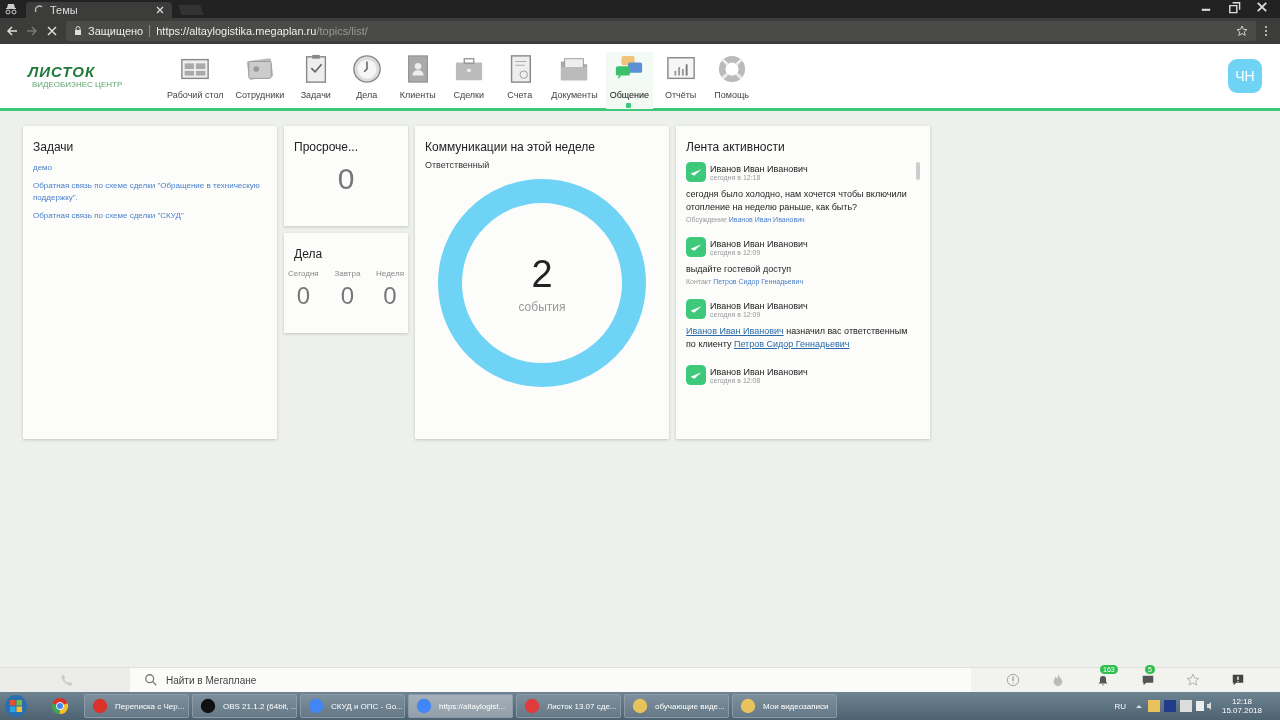 The image size is (1280, 720). What do you see at coordinates (60, 706) in the screenshot?
I see `browser-icon` at bounding box center [60, 706].